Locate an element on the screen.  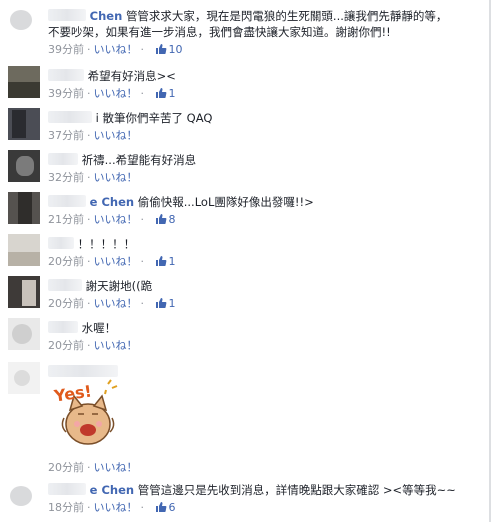
comment-text: 水喔！ is located at coordinates (99, 328).